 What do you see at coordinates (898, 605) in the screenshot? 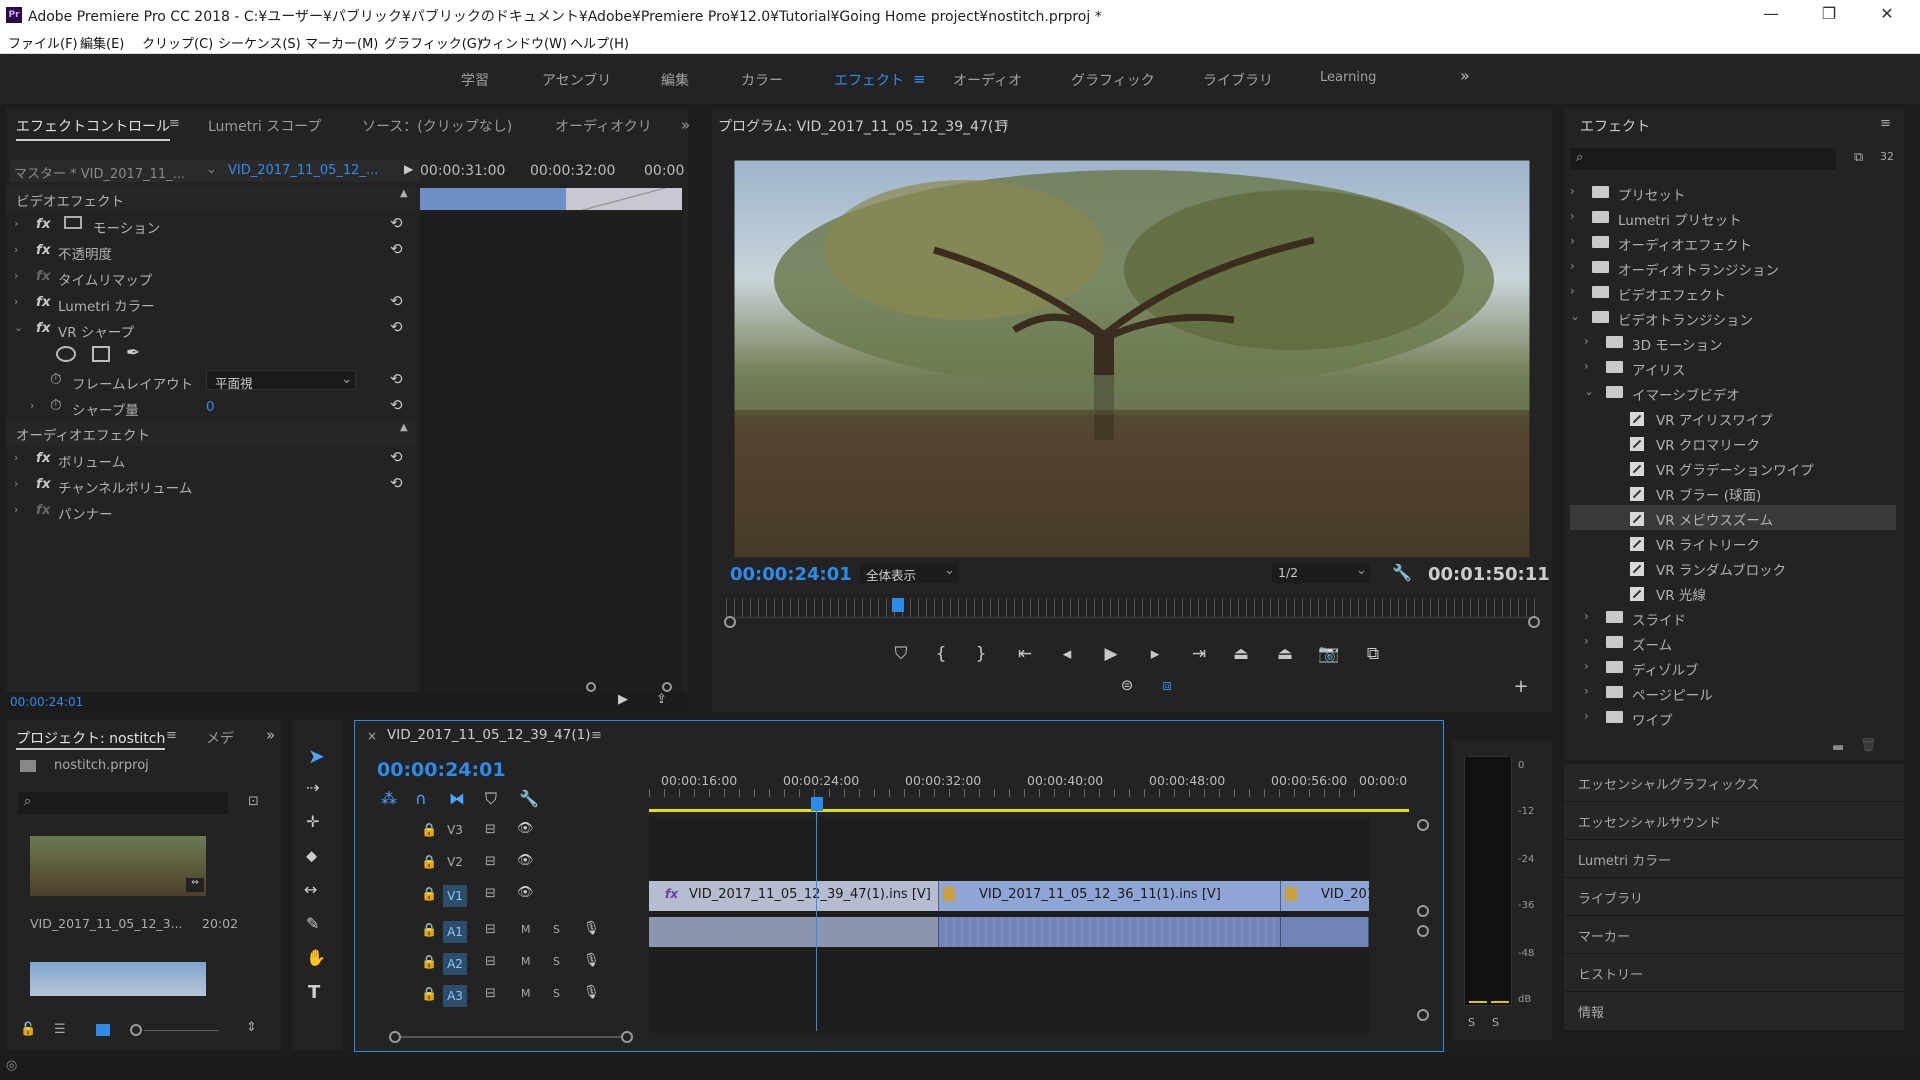
I see `playhead-marker` at bounding box center [898, 605].